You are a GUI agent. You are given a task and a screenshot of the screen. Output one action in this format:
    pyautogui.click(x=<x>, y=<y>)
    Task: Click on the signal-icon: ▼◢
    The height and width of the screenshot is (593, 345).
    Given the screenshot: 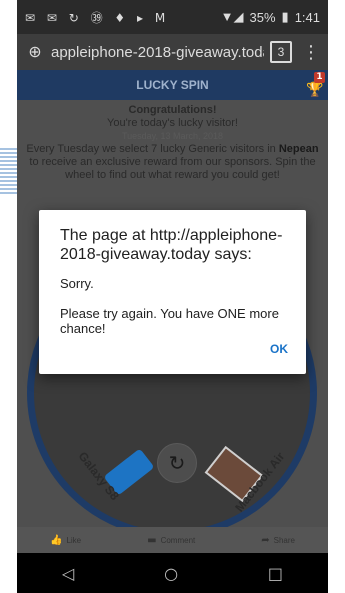 What is the action you would take?
    pyautogui.click(x=232, y=16)
    